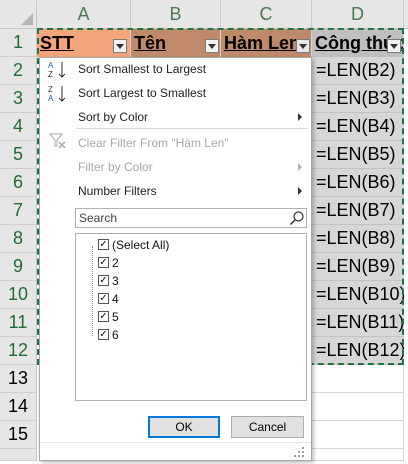 Image resolution: width=408 pixels, height=464 pixels. What do you see at coordinates (299, 452) in the screenshot?
I see `resize-grip-icon` at bounding box center [299, 452].